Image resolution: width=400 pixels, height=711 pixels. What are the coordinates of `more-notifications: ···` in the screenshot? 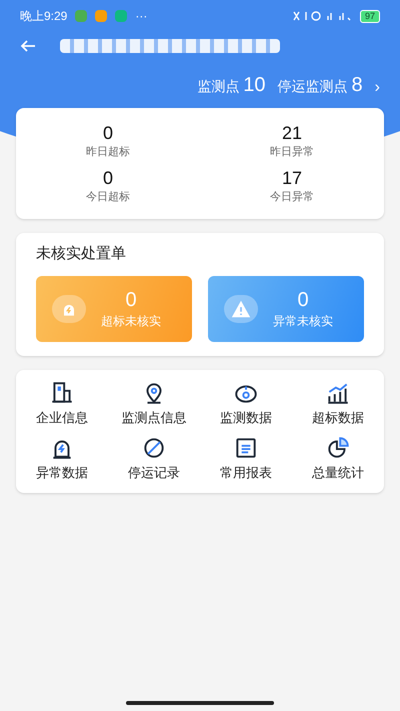 It's located at (141, 16).